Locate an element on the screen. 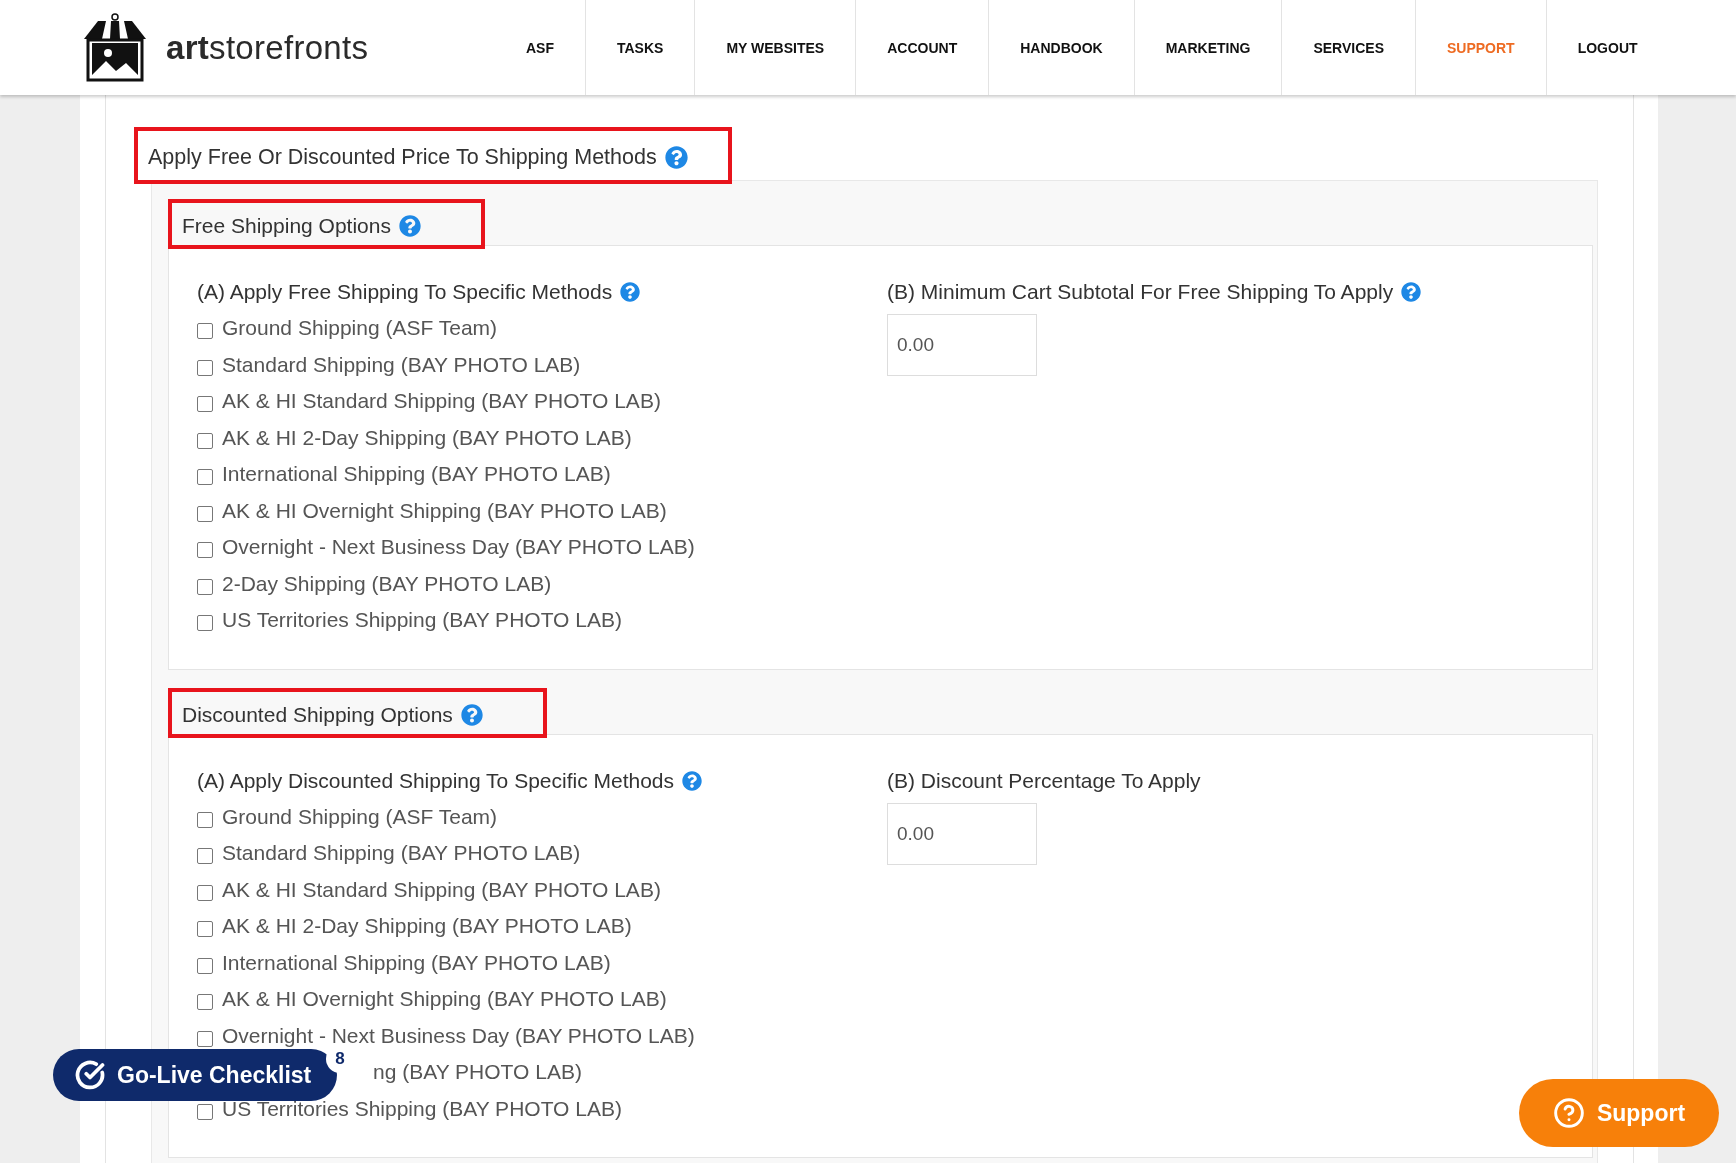 The image size is (1736, 1163). methods-heading: (A) Apply Free Shipping To Specific Methods is located at coordinates (405, 292).